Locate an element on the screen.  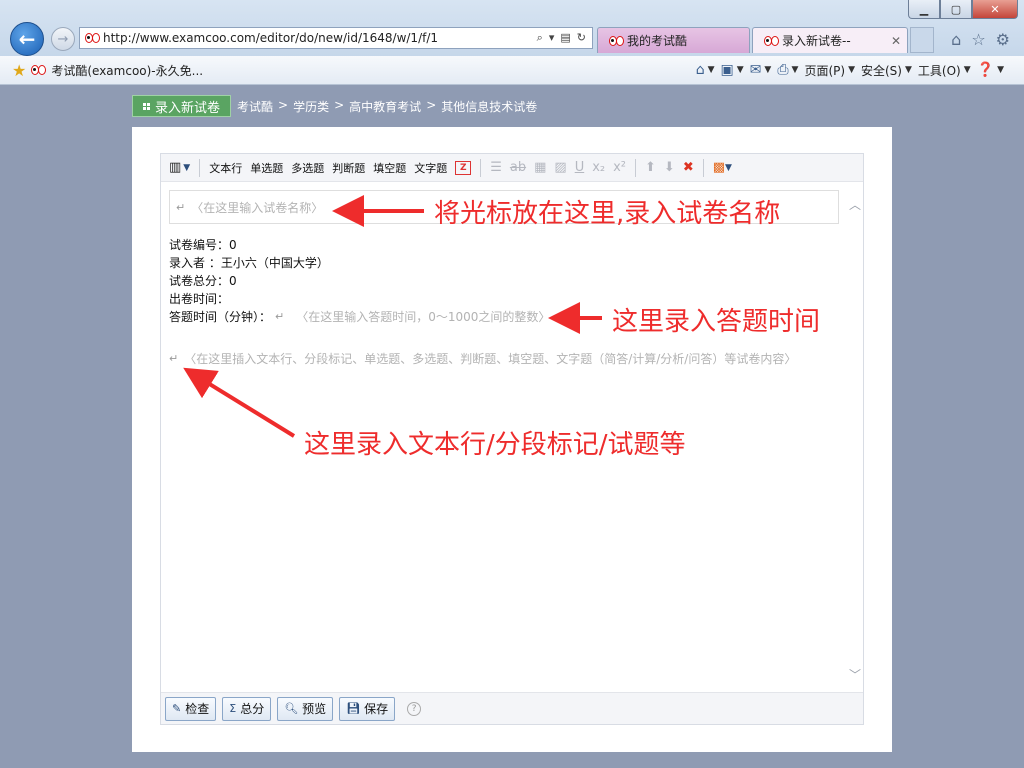
total-score-button: Σ 总分 is located at coordinates (247, 708).